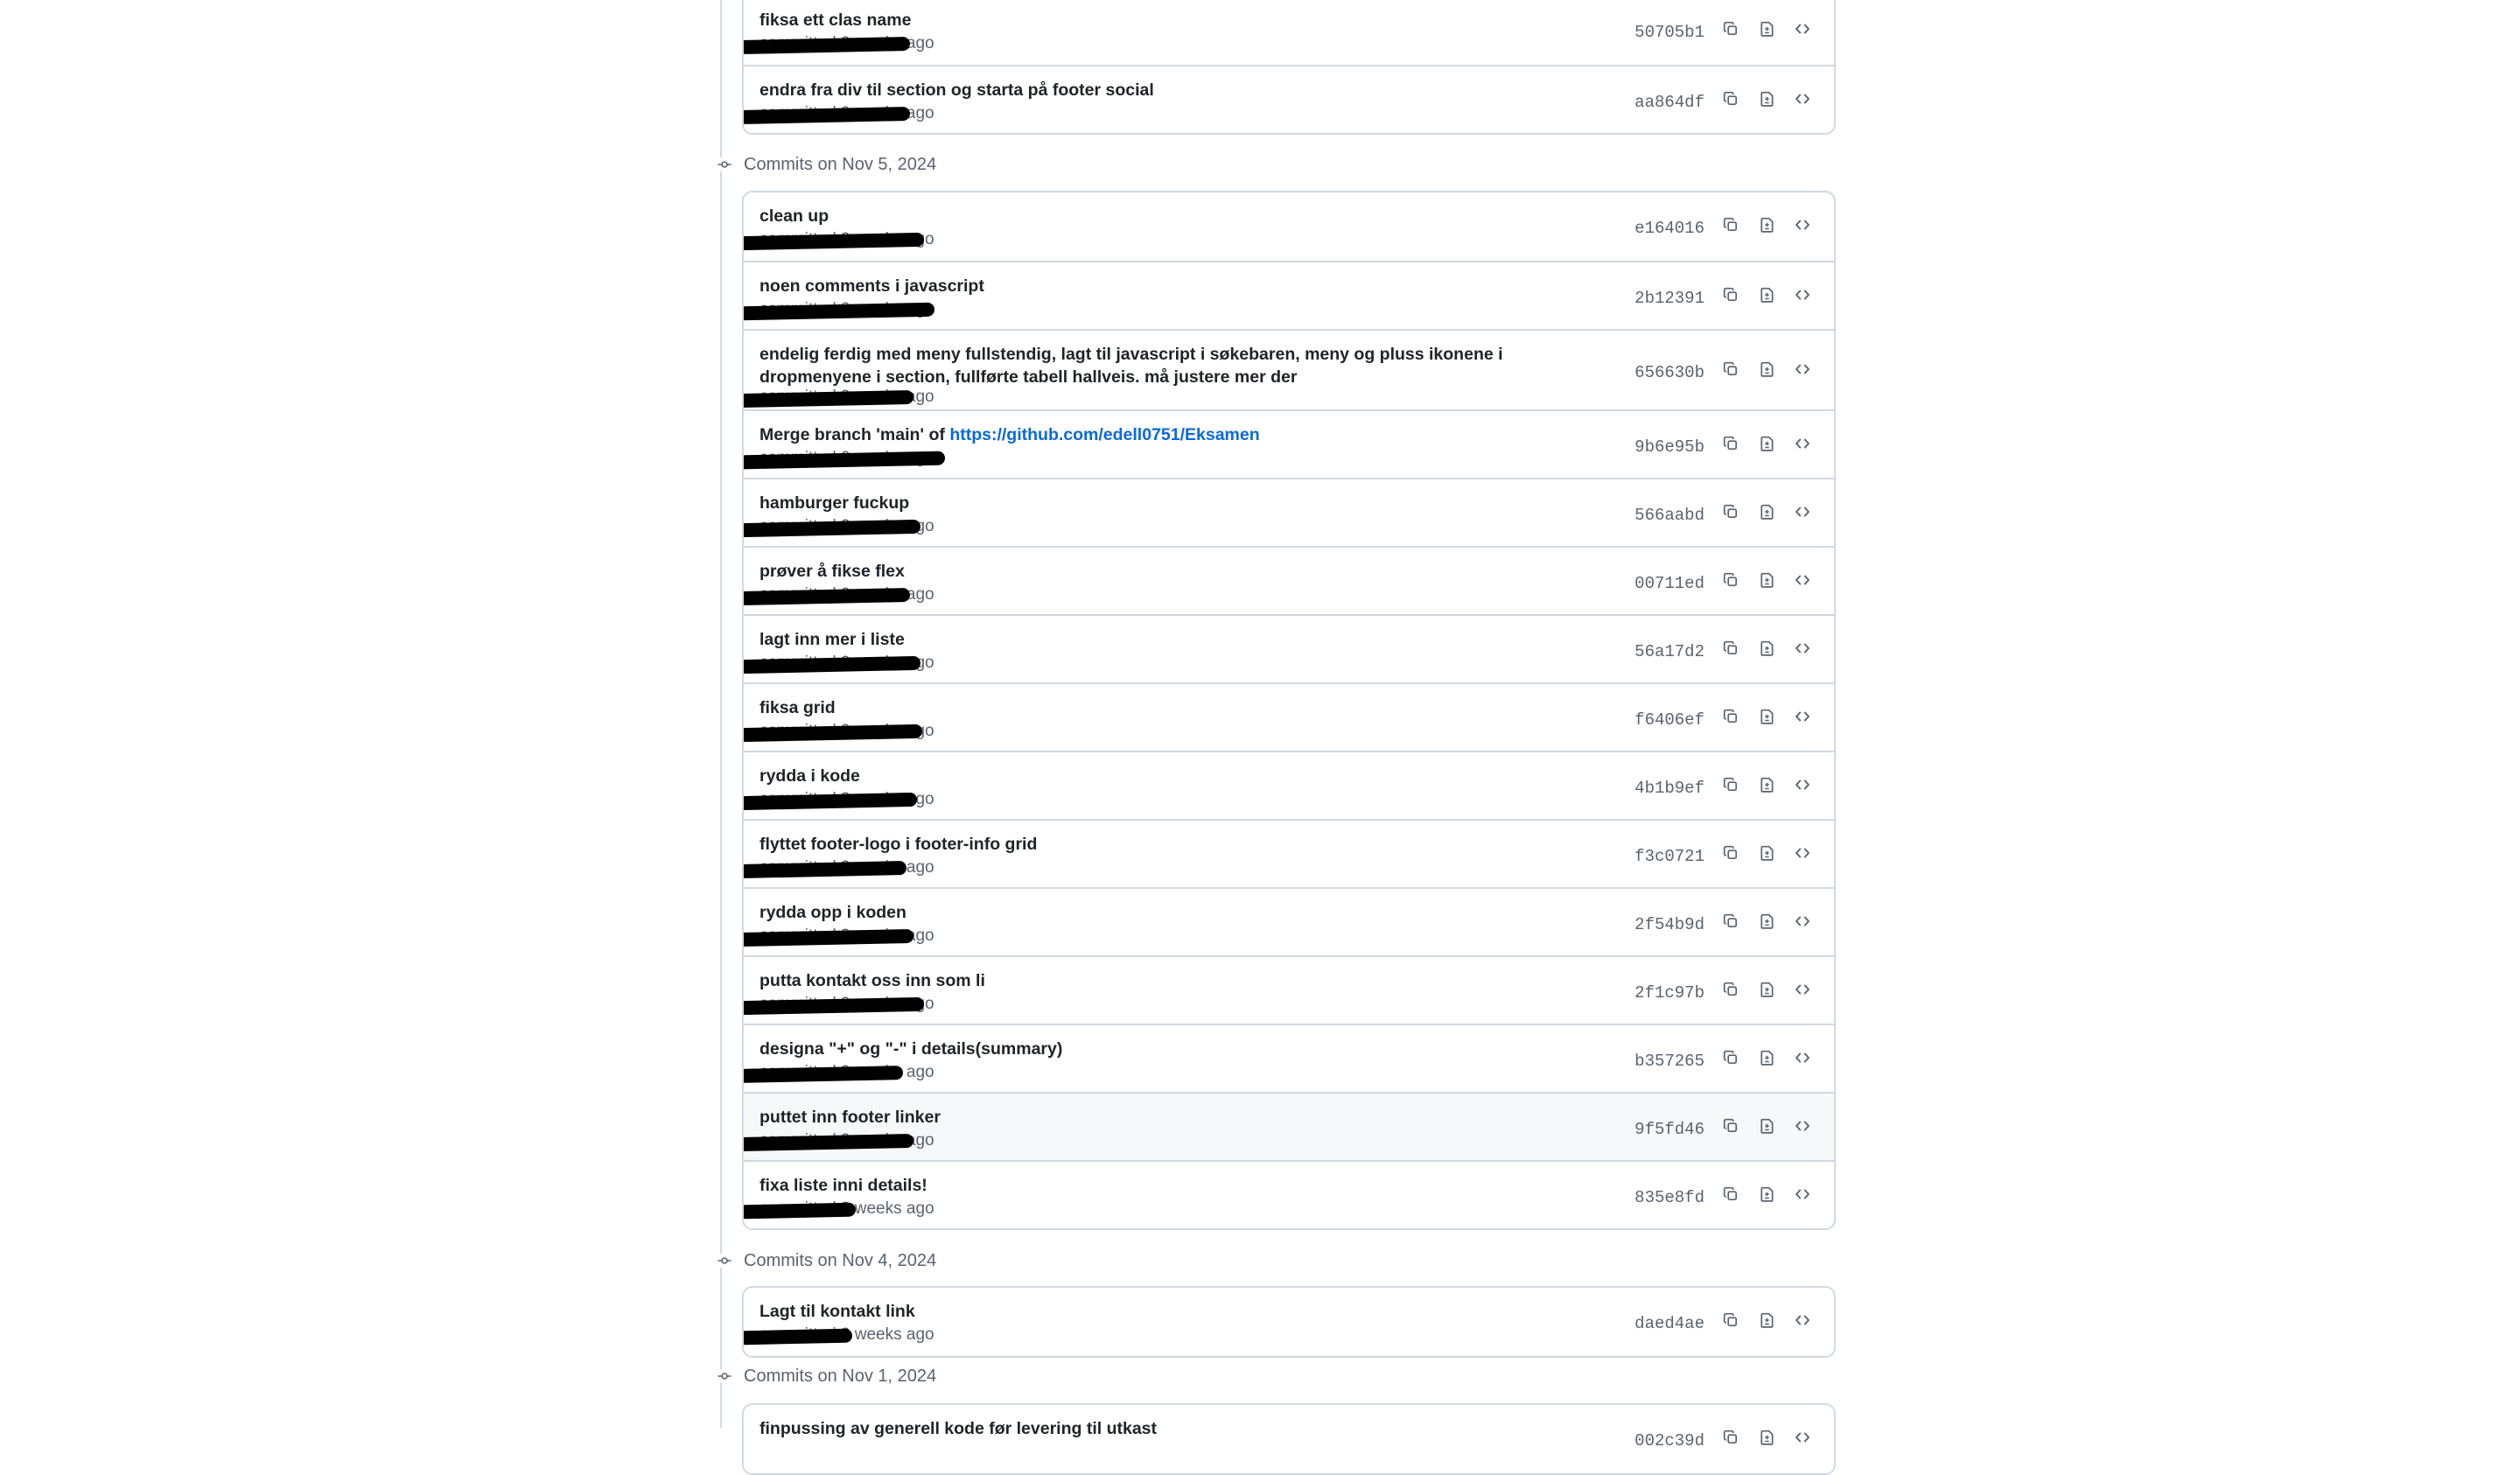 This screenshot has width=2520, height=1475. Describe the element at coordinates (835, 20) in the screenshot. I see `commit-message-text: fiksa ett clas name` at that location.